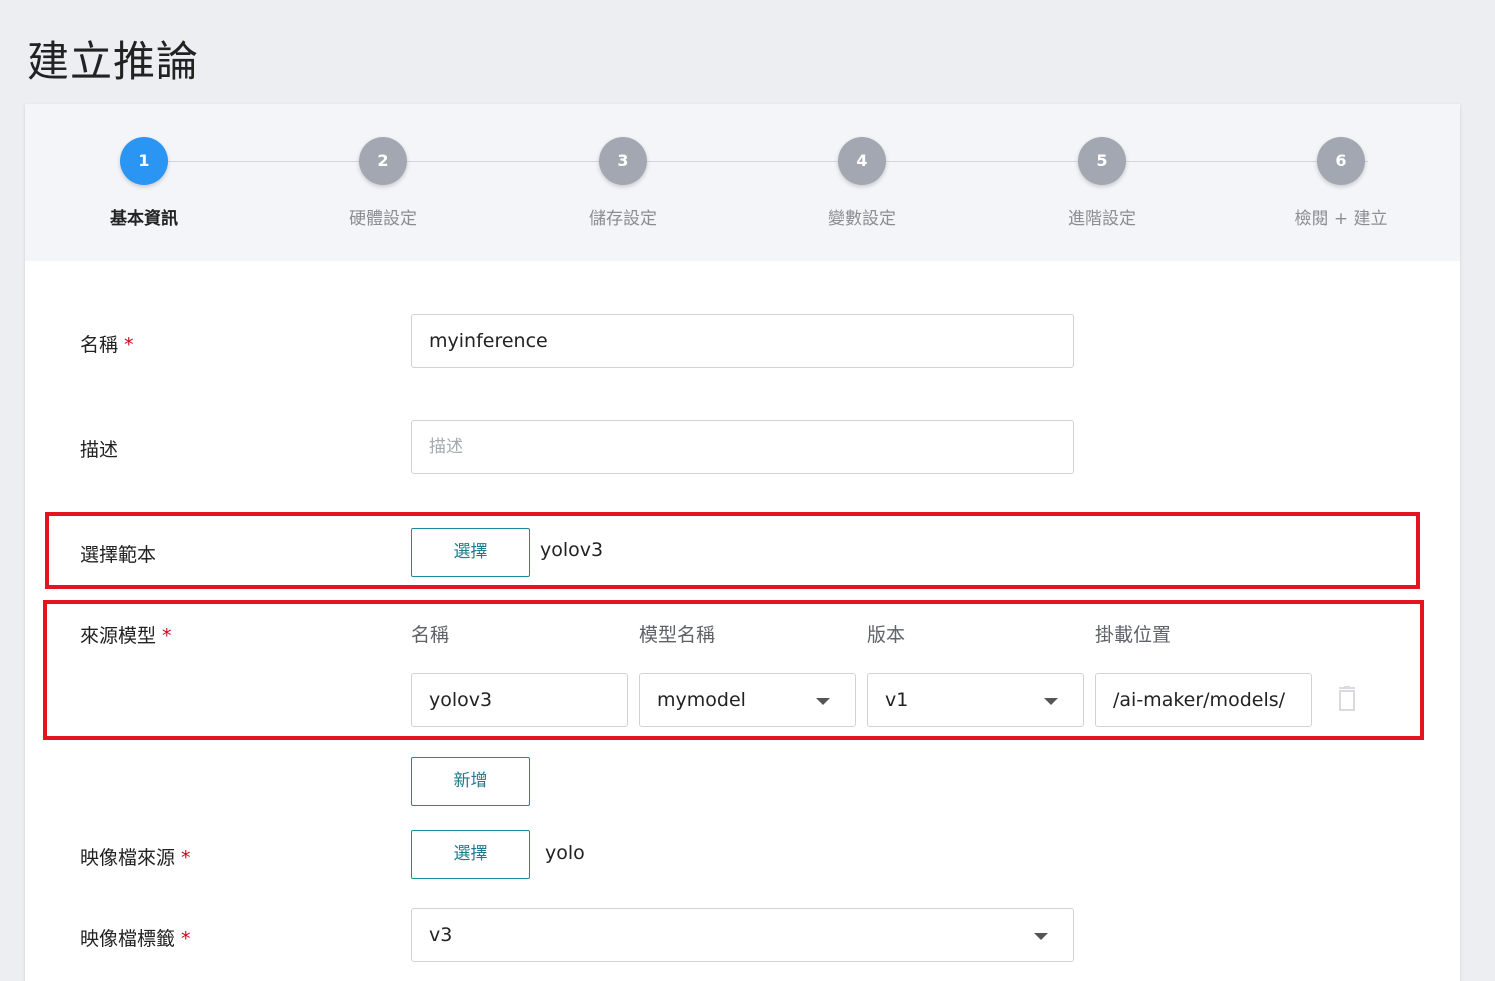 This screenshot has width=1495, height=981. I want to click on template-label: 選擇範本, so click(118, 555).